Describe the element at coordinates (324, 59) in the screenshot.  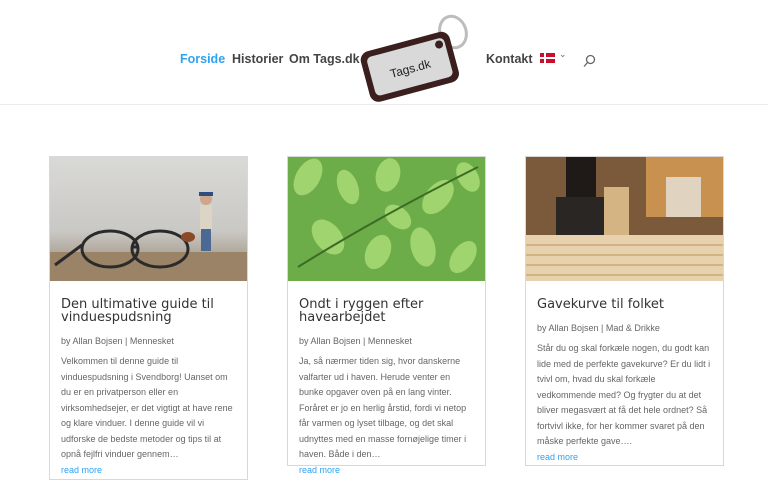
I see `nav-om-tags: Om Tags.dk` at that location.